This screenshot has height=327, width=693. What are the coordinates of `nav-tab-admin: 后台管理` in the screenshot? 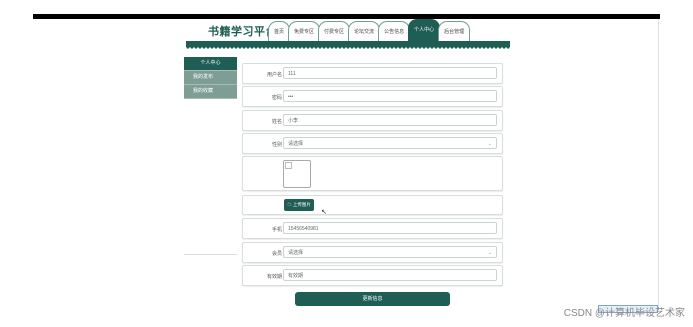 It's located at (454, 32).